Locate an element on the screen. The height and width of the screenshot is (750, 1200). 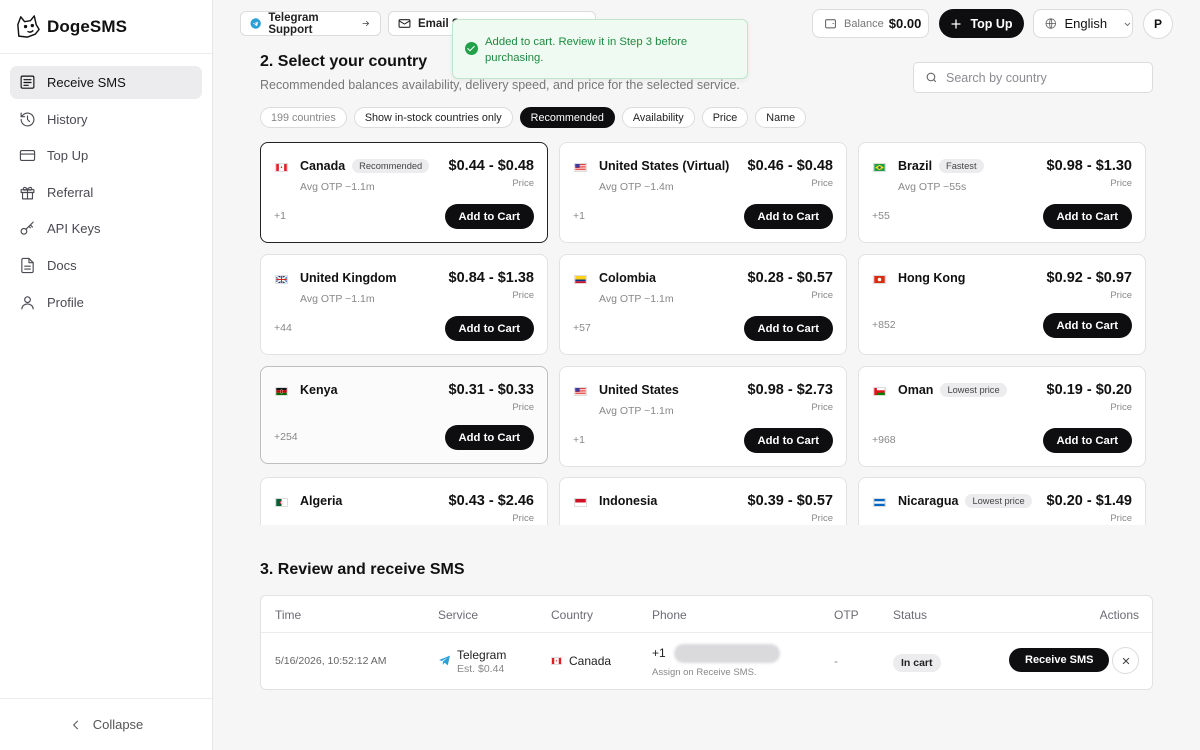
balance-display: Balance $0.00 is located at coordinates (870, 23).